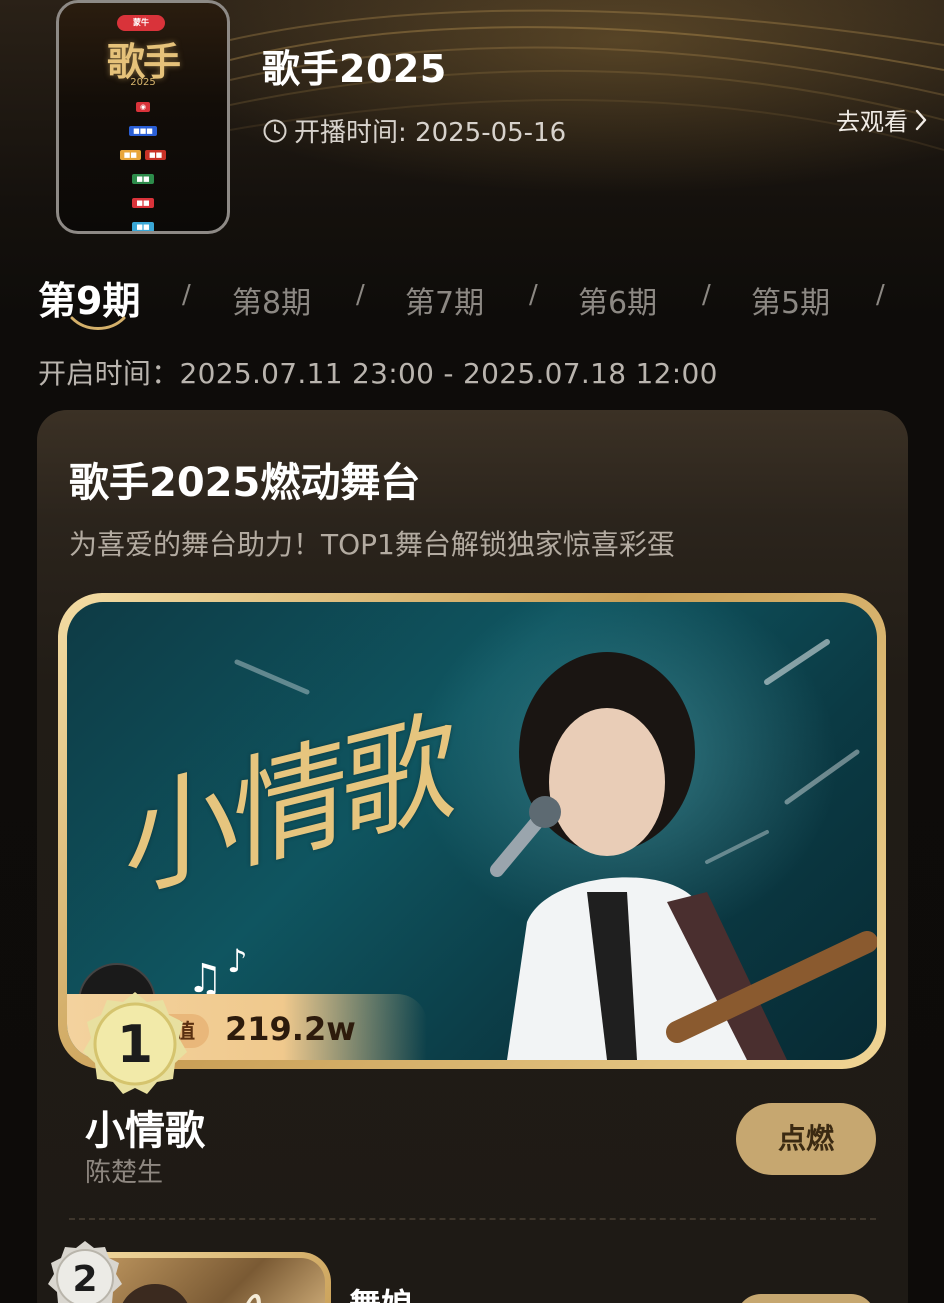 This screenshot has height=1303, width=944. I want to click on song-title: 小情歌, so click(145, 1131).